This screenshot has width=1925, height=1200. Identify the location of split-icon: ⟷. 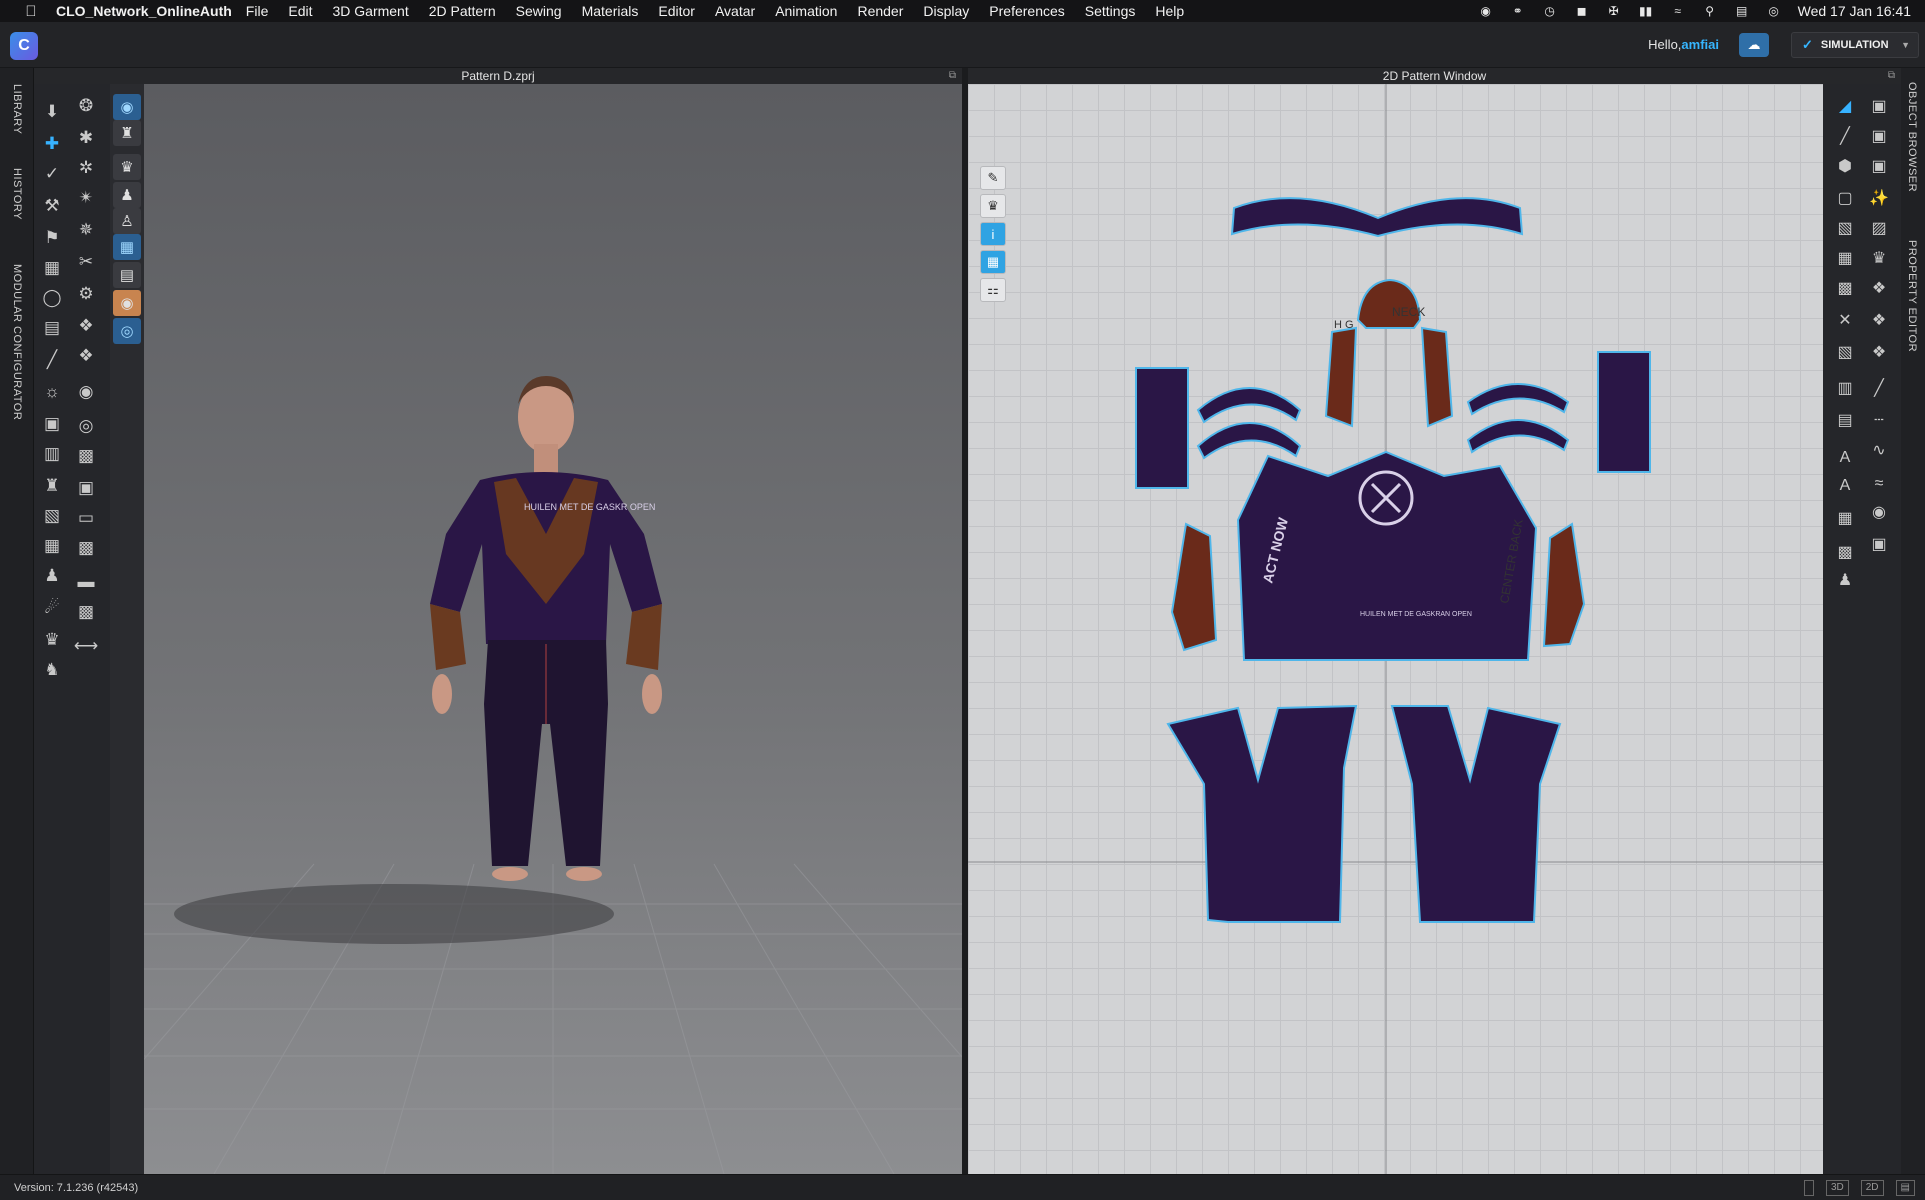
(86, 646).